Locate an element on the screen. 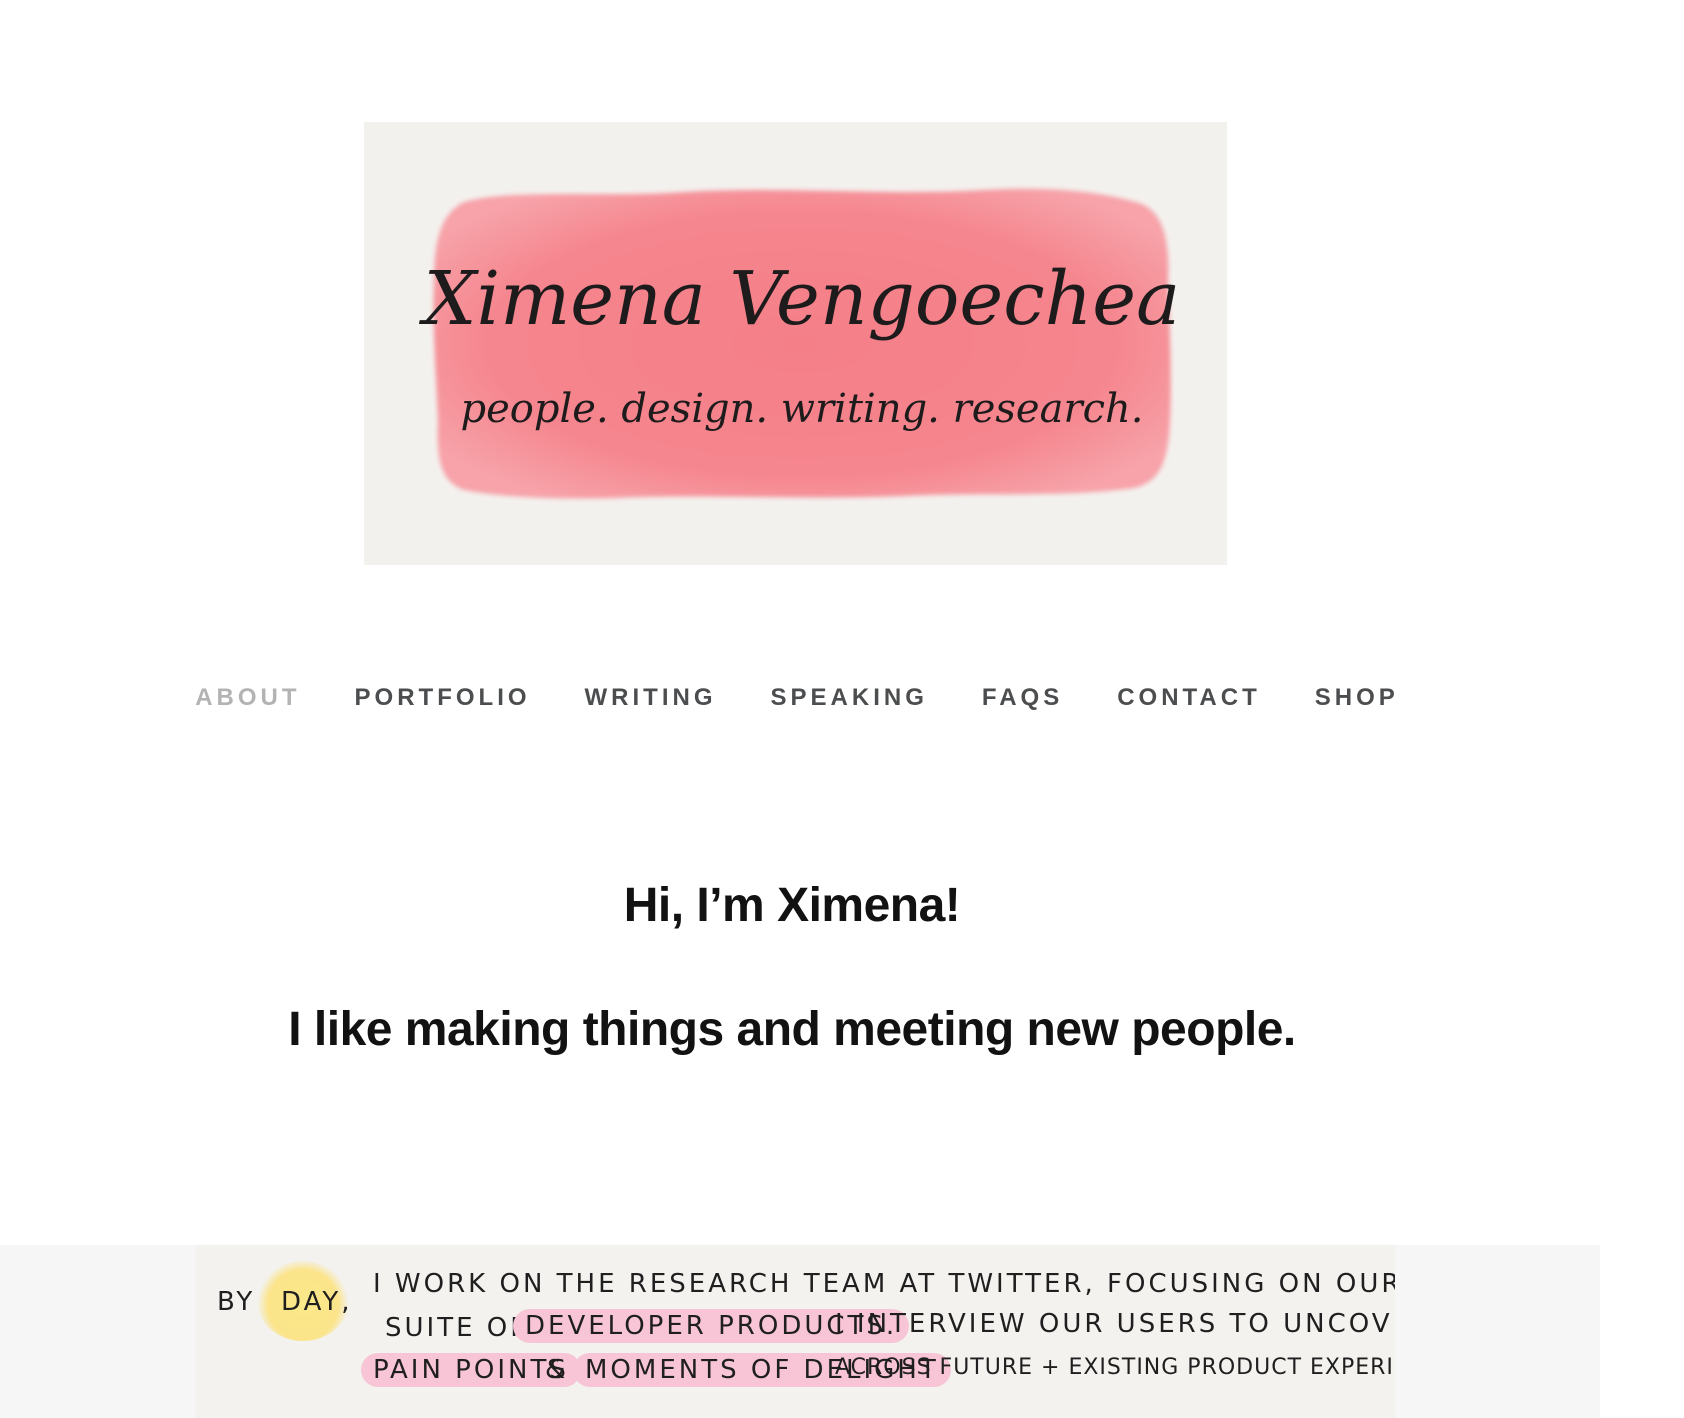 Image resolution: width=1684 pixels, height=1418 pixels. intro-greeting: Hi, I’m Ximena! is located at coordinates (792, 905).